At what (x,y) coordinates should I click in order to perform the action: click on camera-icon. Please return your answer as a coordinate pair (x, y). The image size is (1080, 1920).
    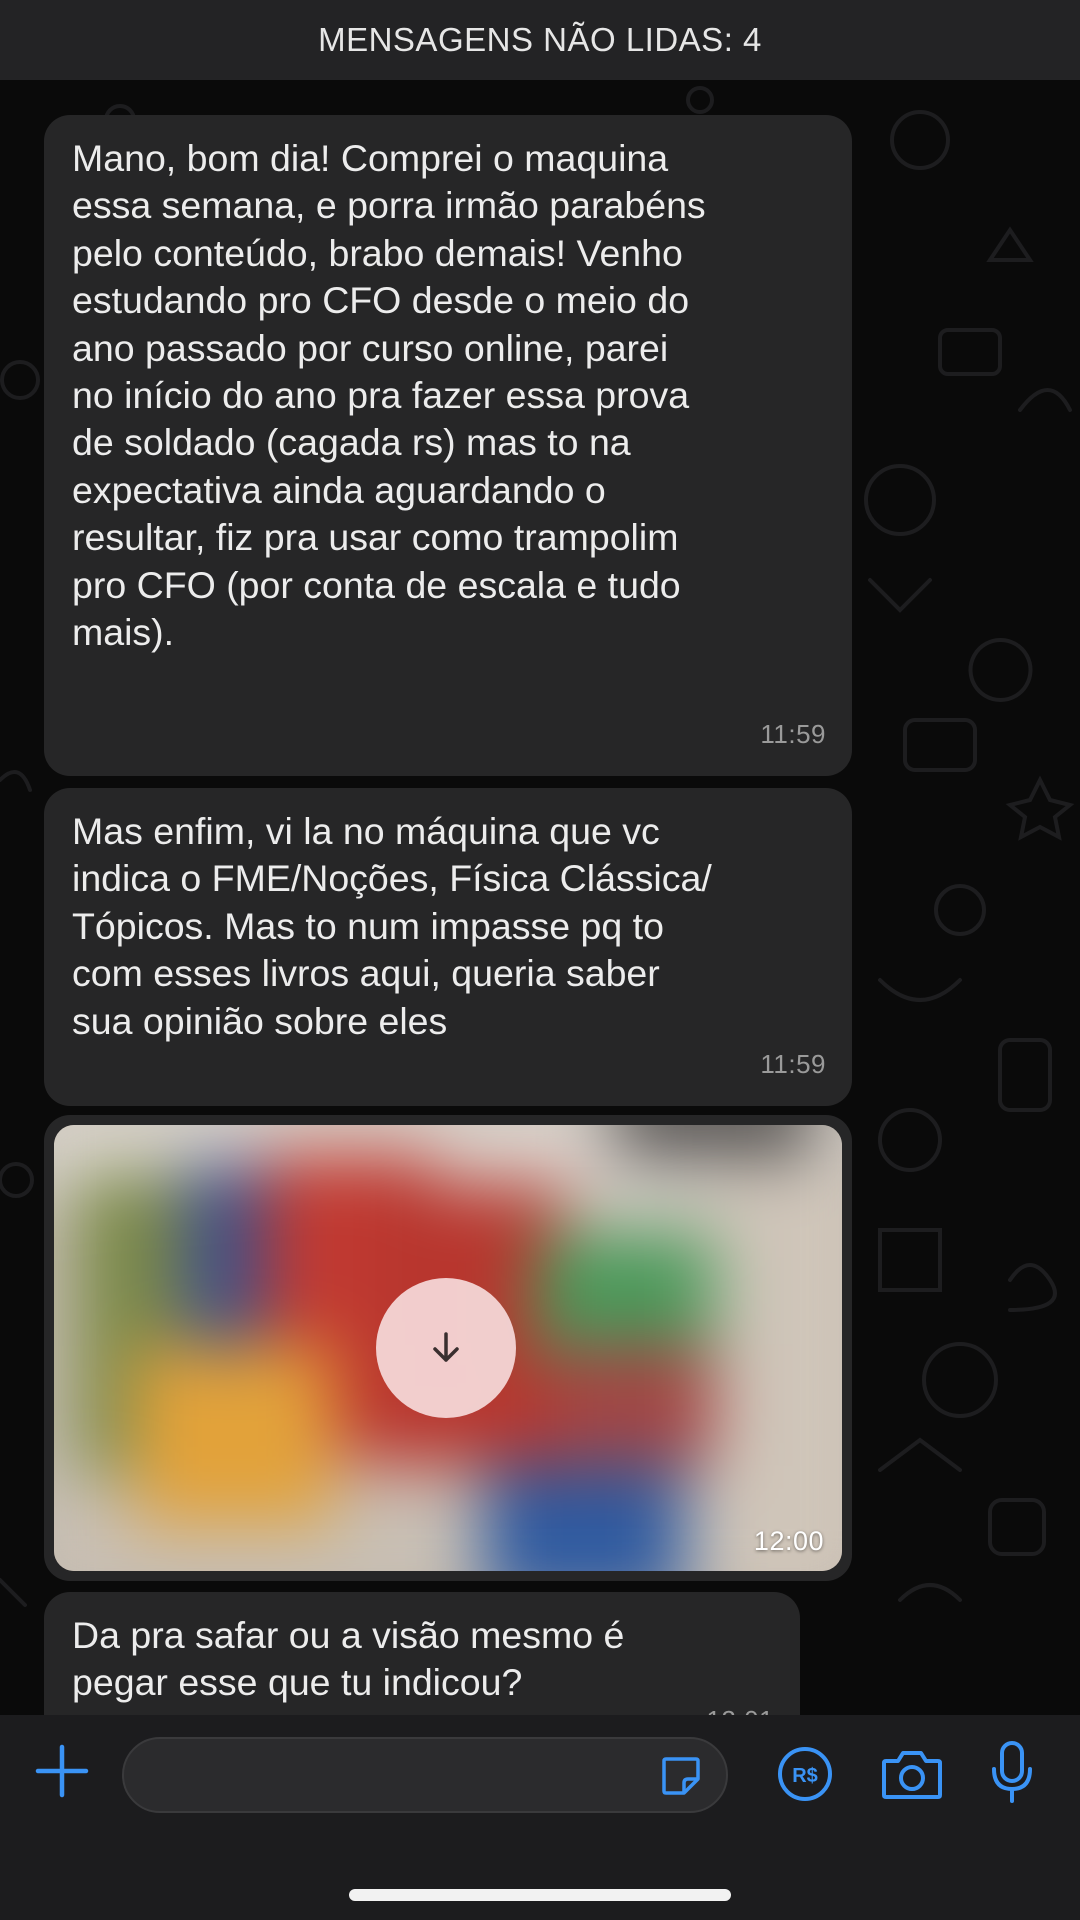
    Looking at the image, I should click on (912, 1774).